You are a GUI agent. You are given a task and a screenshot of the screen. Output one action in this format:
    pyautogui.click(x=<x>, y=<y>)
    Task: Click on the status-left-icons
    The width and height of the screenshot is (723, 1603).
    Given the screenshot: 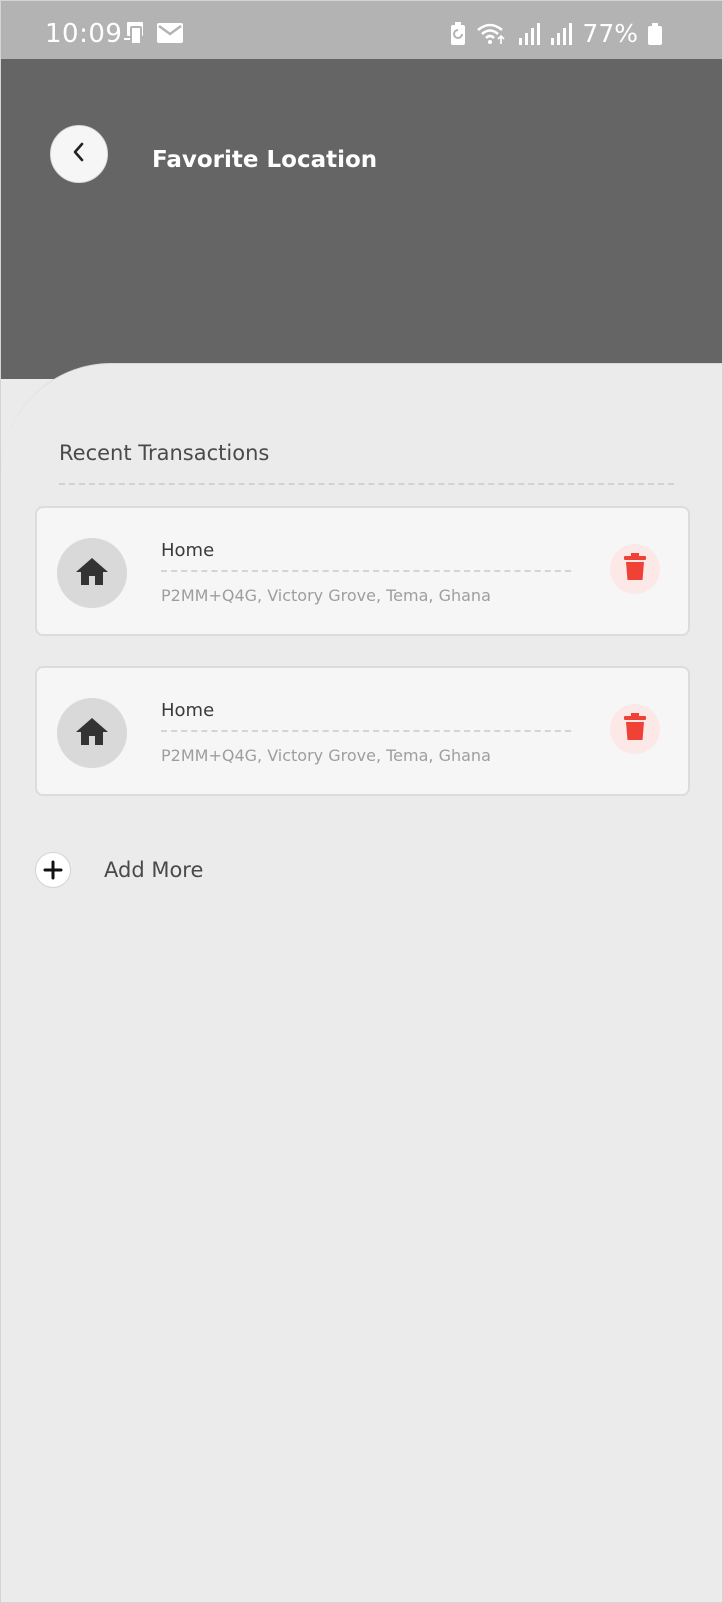 What is the action you would take?
    pyautogui.click(x=153, y=33)
    